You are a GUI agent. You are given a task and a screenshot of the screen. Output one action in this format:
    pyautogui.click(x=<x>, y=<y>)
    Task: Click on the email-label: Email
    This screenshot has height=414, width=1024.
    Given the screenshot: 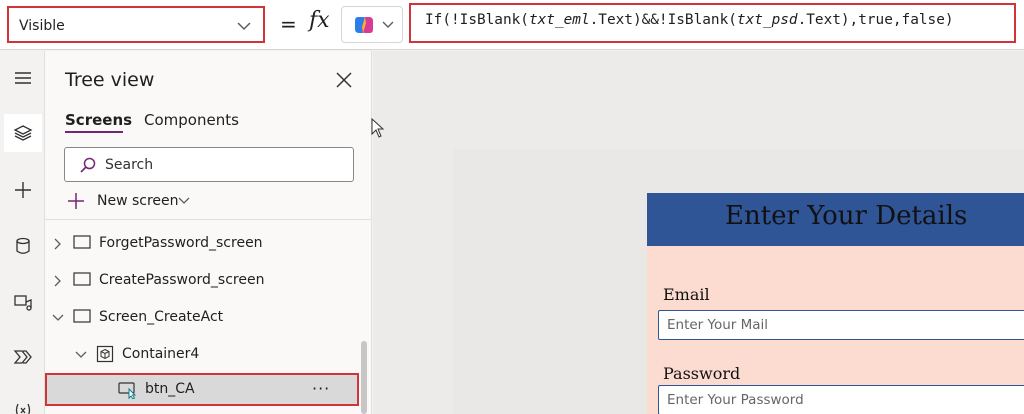 What is the action you would take?
    pyautogui.click(x=686, y=294)
    